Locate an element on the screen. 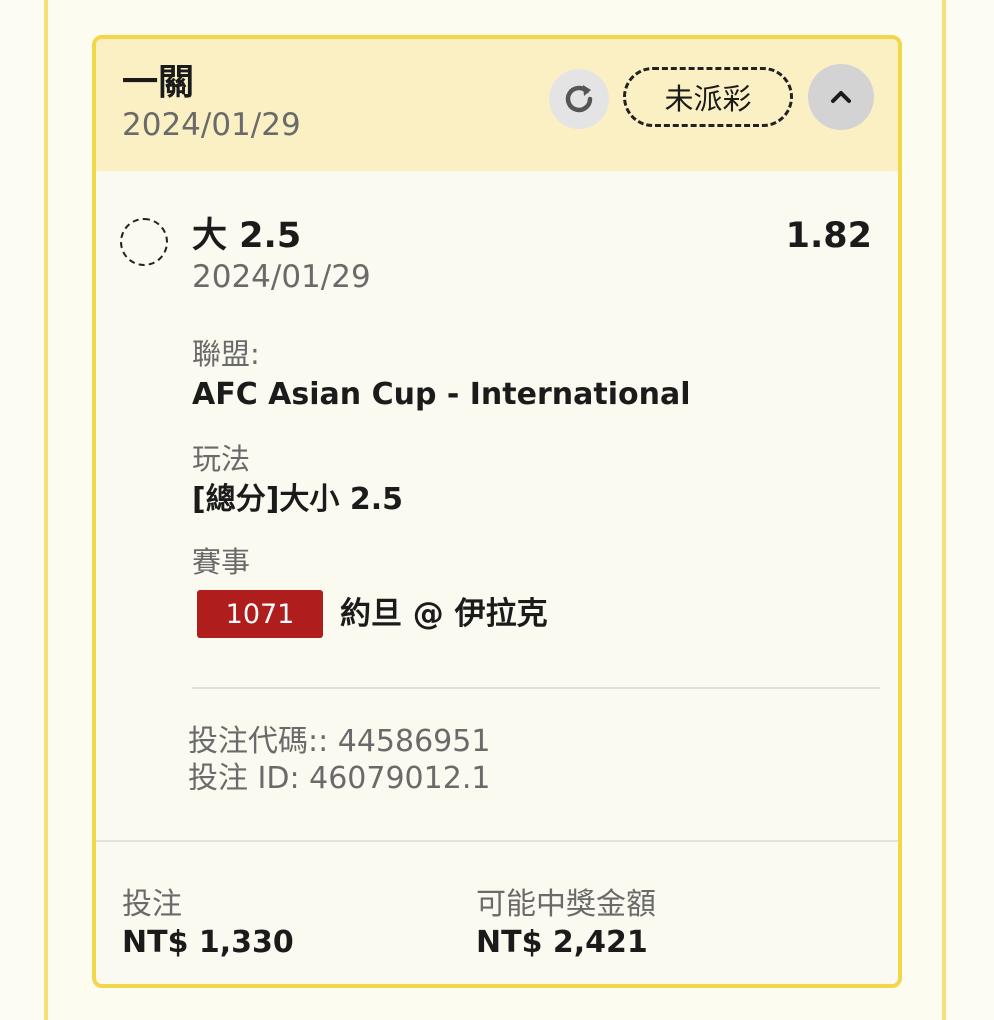 The height and width of the screenshot is (1020, 994). event-label: 賽事 is located at coordinates (221, 562).